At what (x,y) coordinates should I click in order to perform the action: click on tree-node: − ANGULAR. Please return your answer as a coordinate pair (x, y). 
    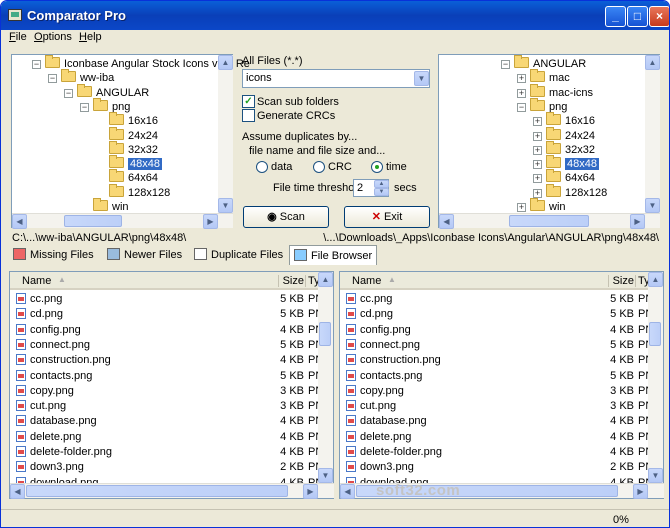
    Looking at the image, I should click on (106, 91).